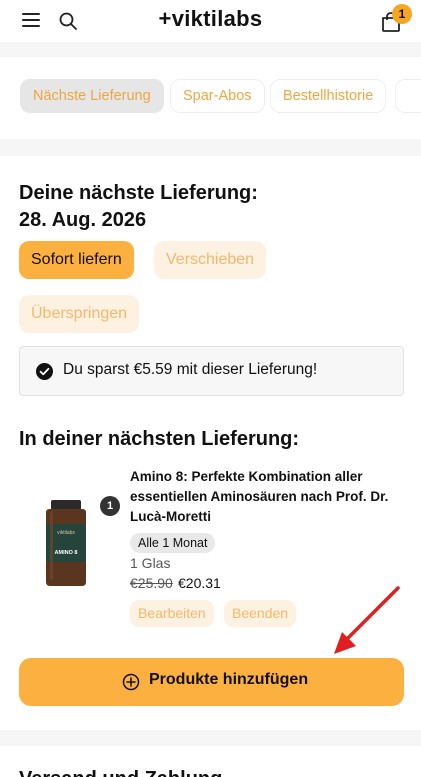 The image size is (421, 777). What do you see at coordinates (138, 207) in the screenshot?
I see `delivery-heading: Deine nächste Lieferung: 28. Aug. 2026` at bounding box center [138, 207].